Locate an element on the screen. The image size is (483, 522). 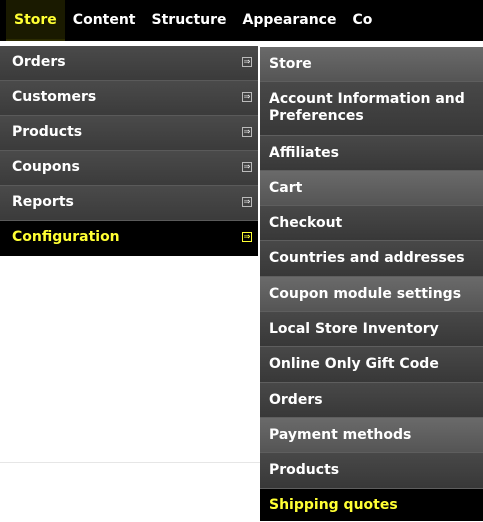
submenu-item-account-information: Account Information and Preferences is located at coordinates (371, 109).